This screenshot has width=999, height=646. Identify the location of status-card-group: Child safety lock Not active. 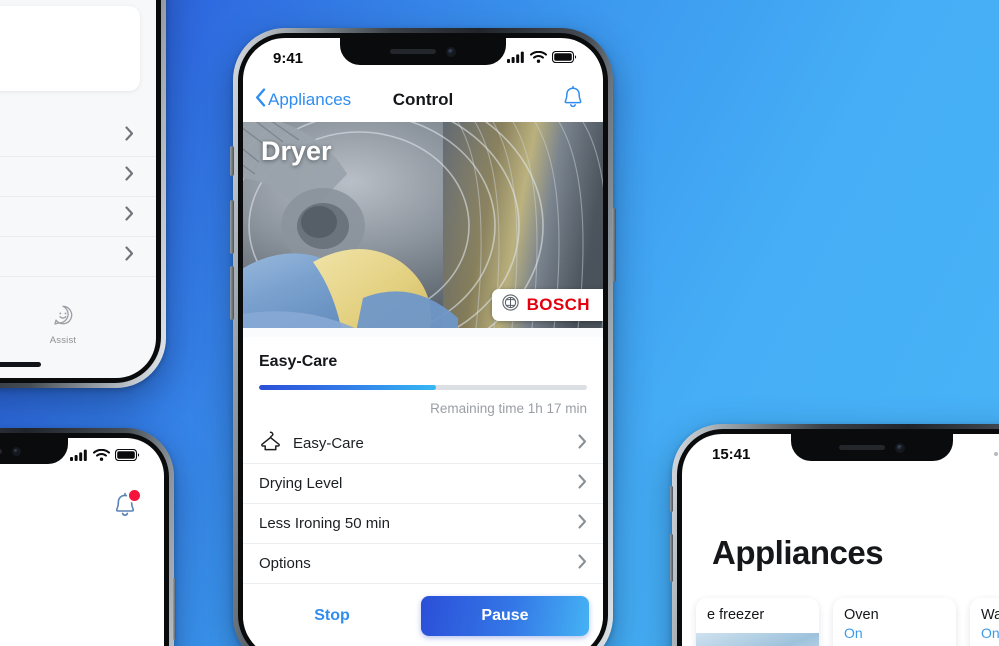
(78, 45).